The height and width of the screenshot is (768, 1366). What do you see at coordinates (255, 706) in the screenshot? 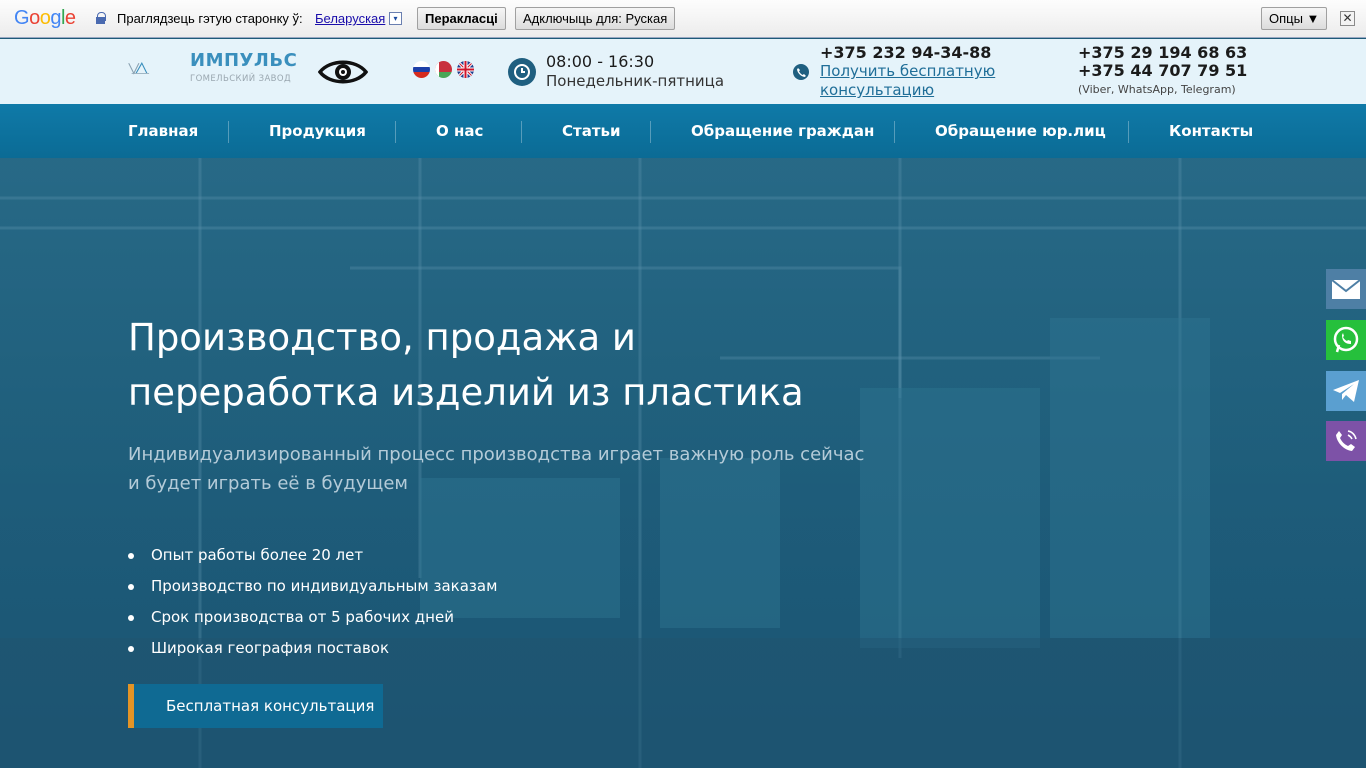
I see `free-consultation-button: Бесплатная консультация` at bounding box center [255, 706].